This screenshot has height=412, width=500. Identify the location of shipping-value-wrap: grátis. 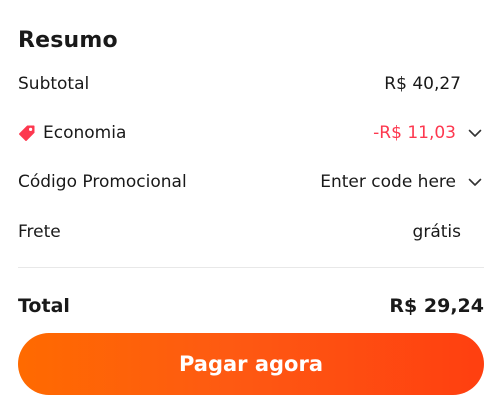
(448, 232).